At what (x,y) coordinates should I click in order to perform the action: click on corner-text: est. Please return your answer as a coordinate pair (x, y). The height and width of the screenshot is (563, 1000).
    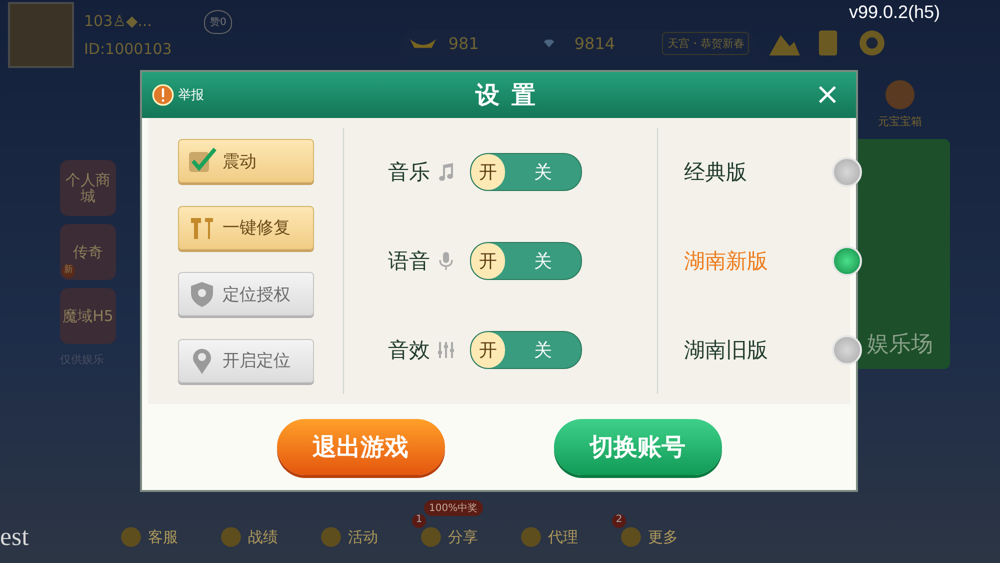
    Looking at the image, I should click on (15, 537).